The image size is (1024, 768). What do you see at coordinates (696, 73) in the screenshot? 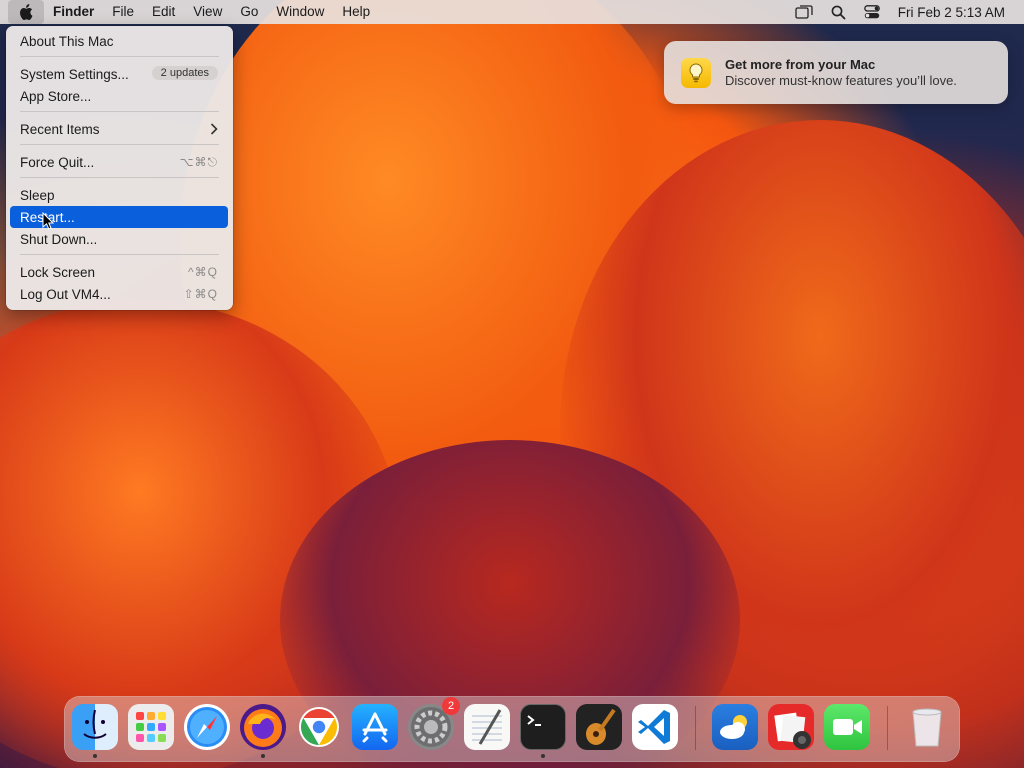
I see `lightbulb-icon` at bounding box center [696, 73].